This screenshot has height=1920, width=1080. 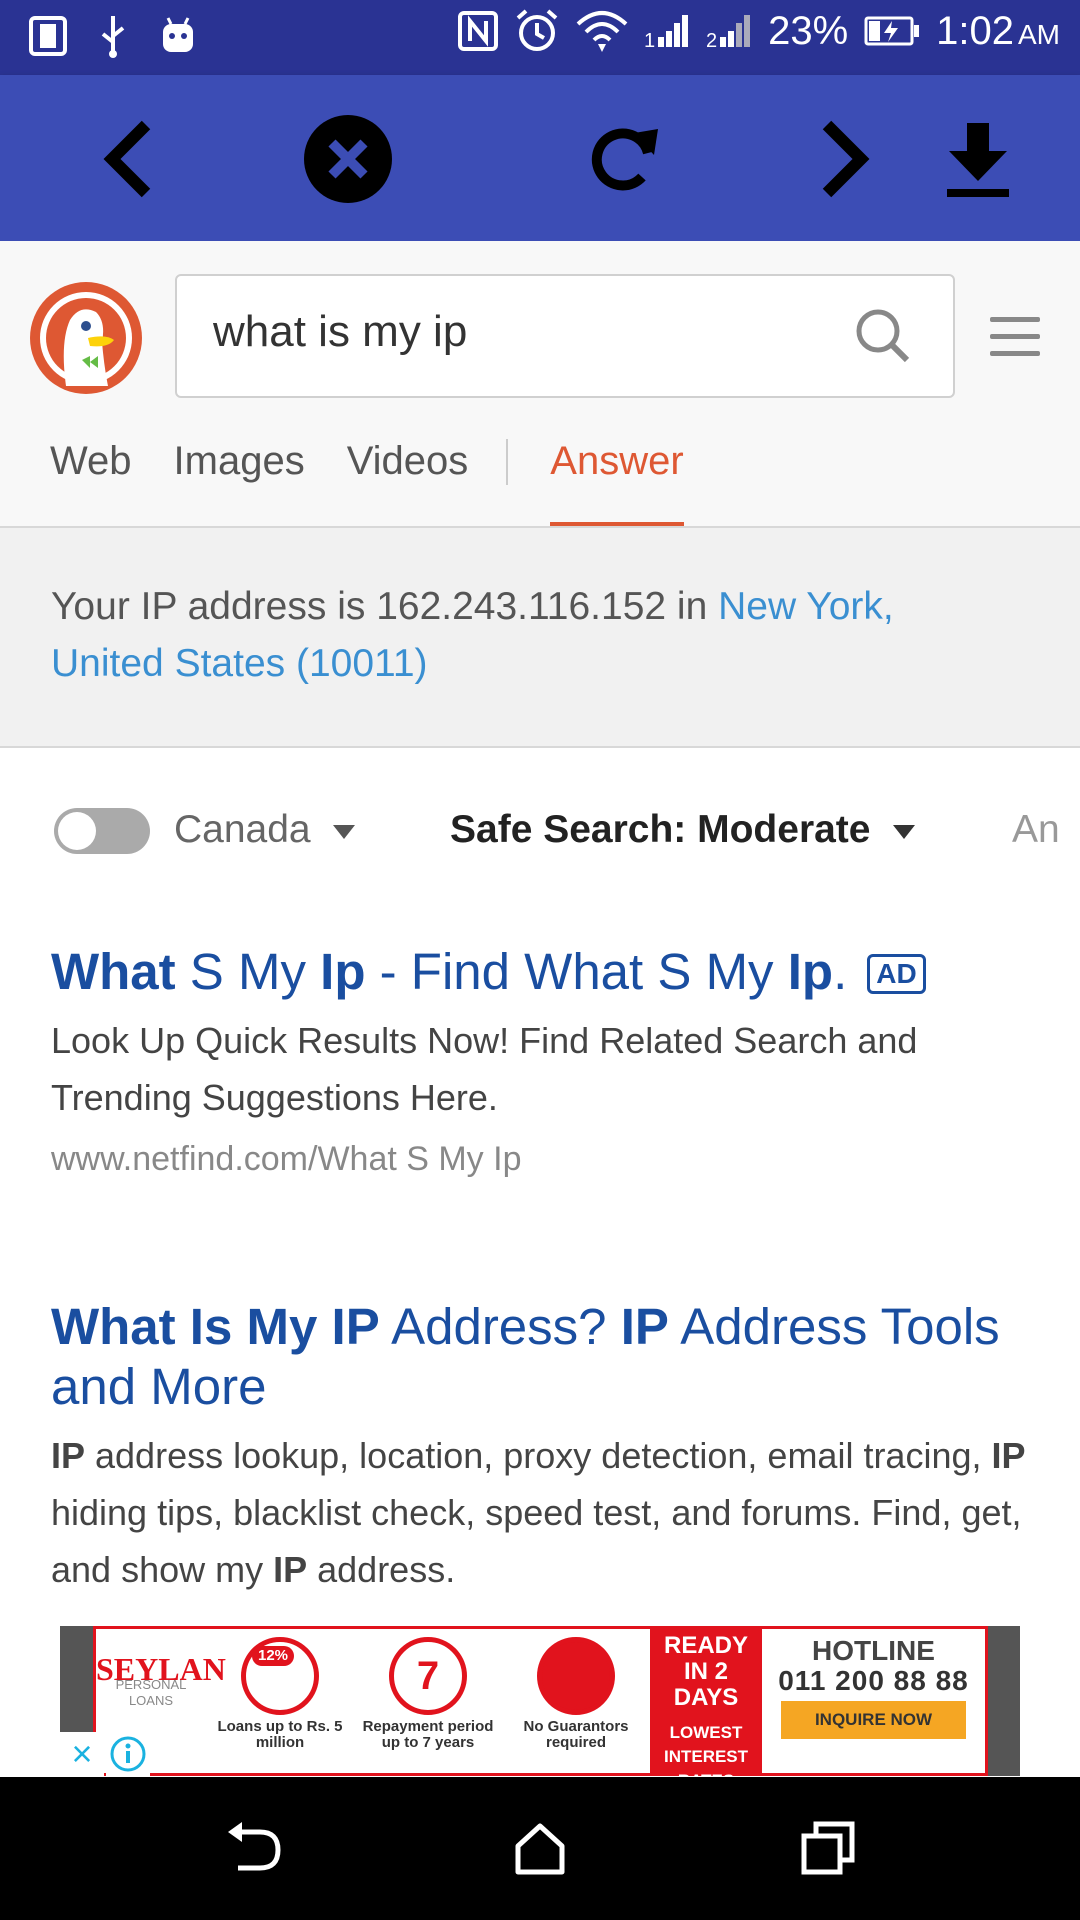 I want to click on ad-feature-guarantors: No Guarantors required, so click(x=576, y=1701).